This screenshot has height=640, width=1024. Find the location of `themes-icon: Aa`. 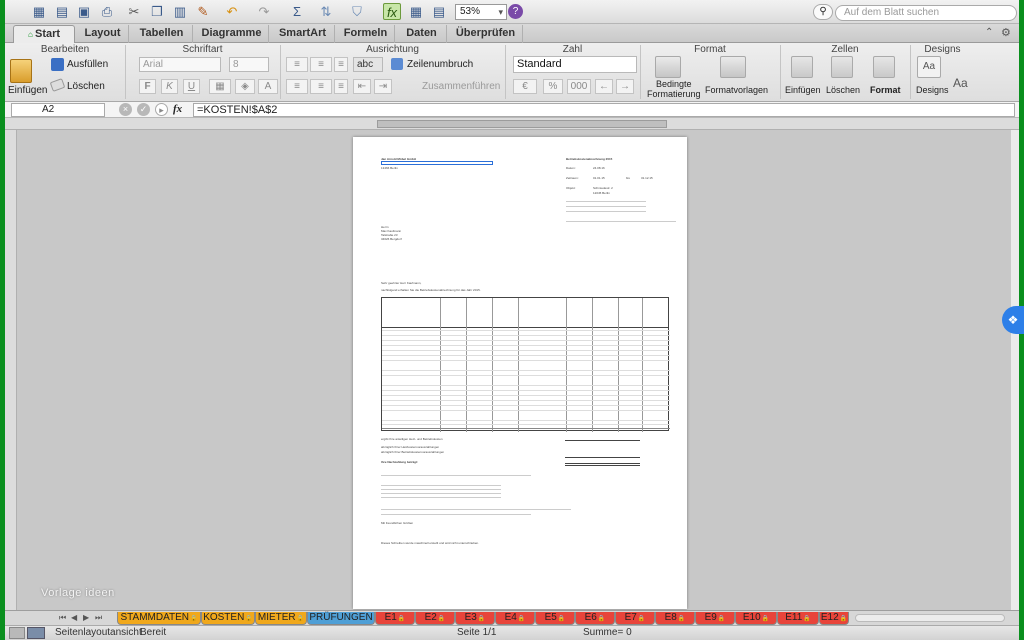

themes-icon: Aa is located at coordinates (929, 67).